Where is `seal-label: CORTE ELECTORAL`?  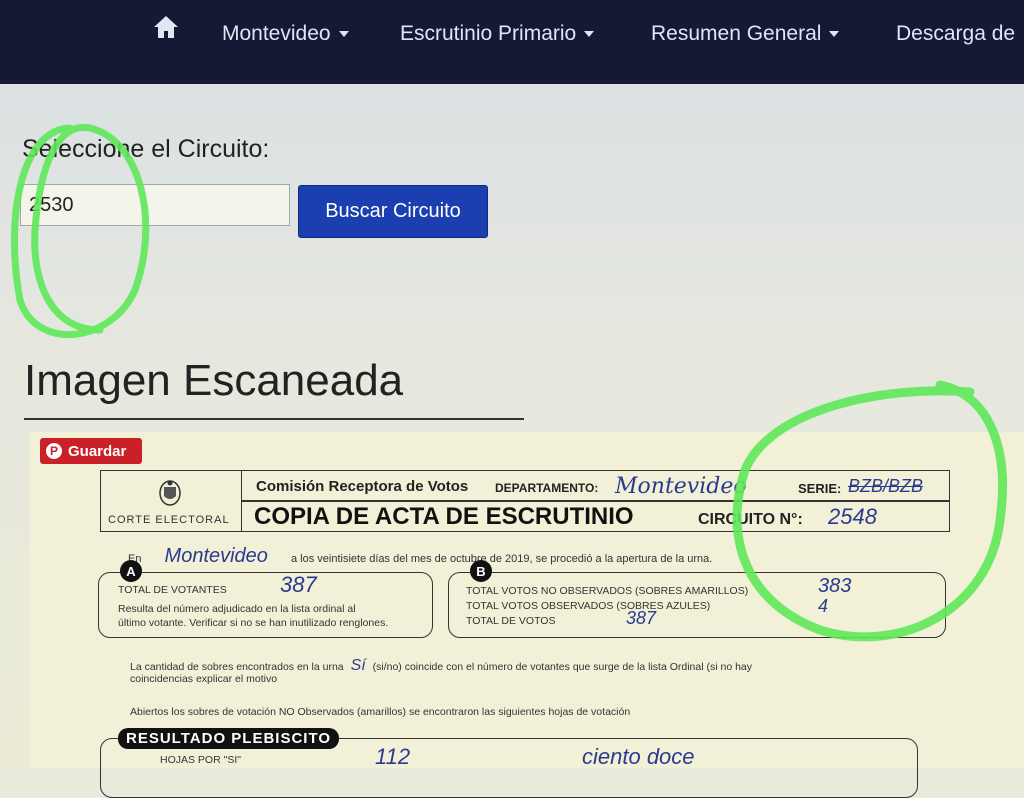
seal-label: CORTE ELECTORAL is located at coordinates (169, 520).